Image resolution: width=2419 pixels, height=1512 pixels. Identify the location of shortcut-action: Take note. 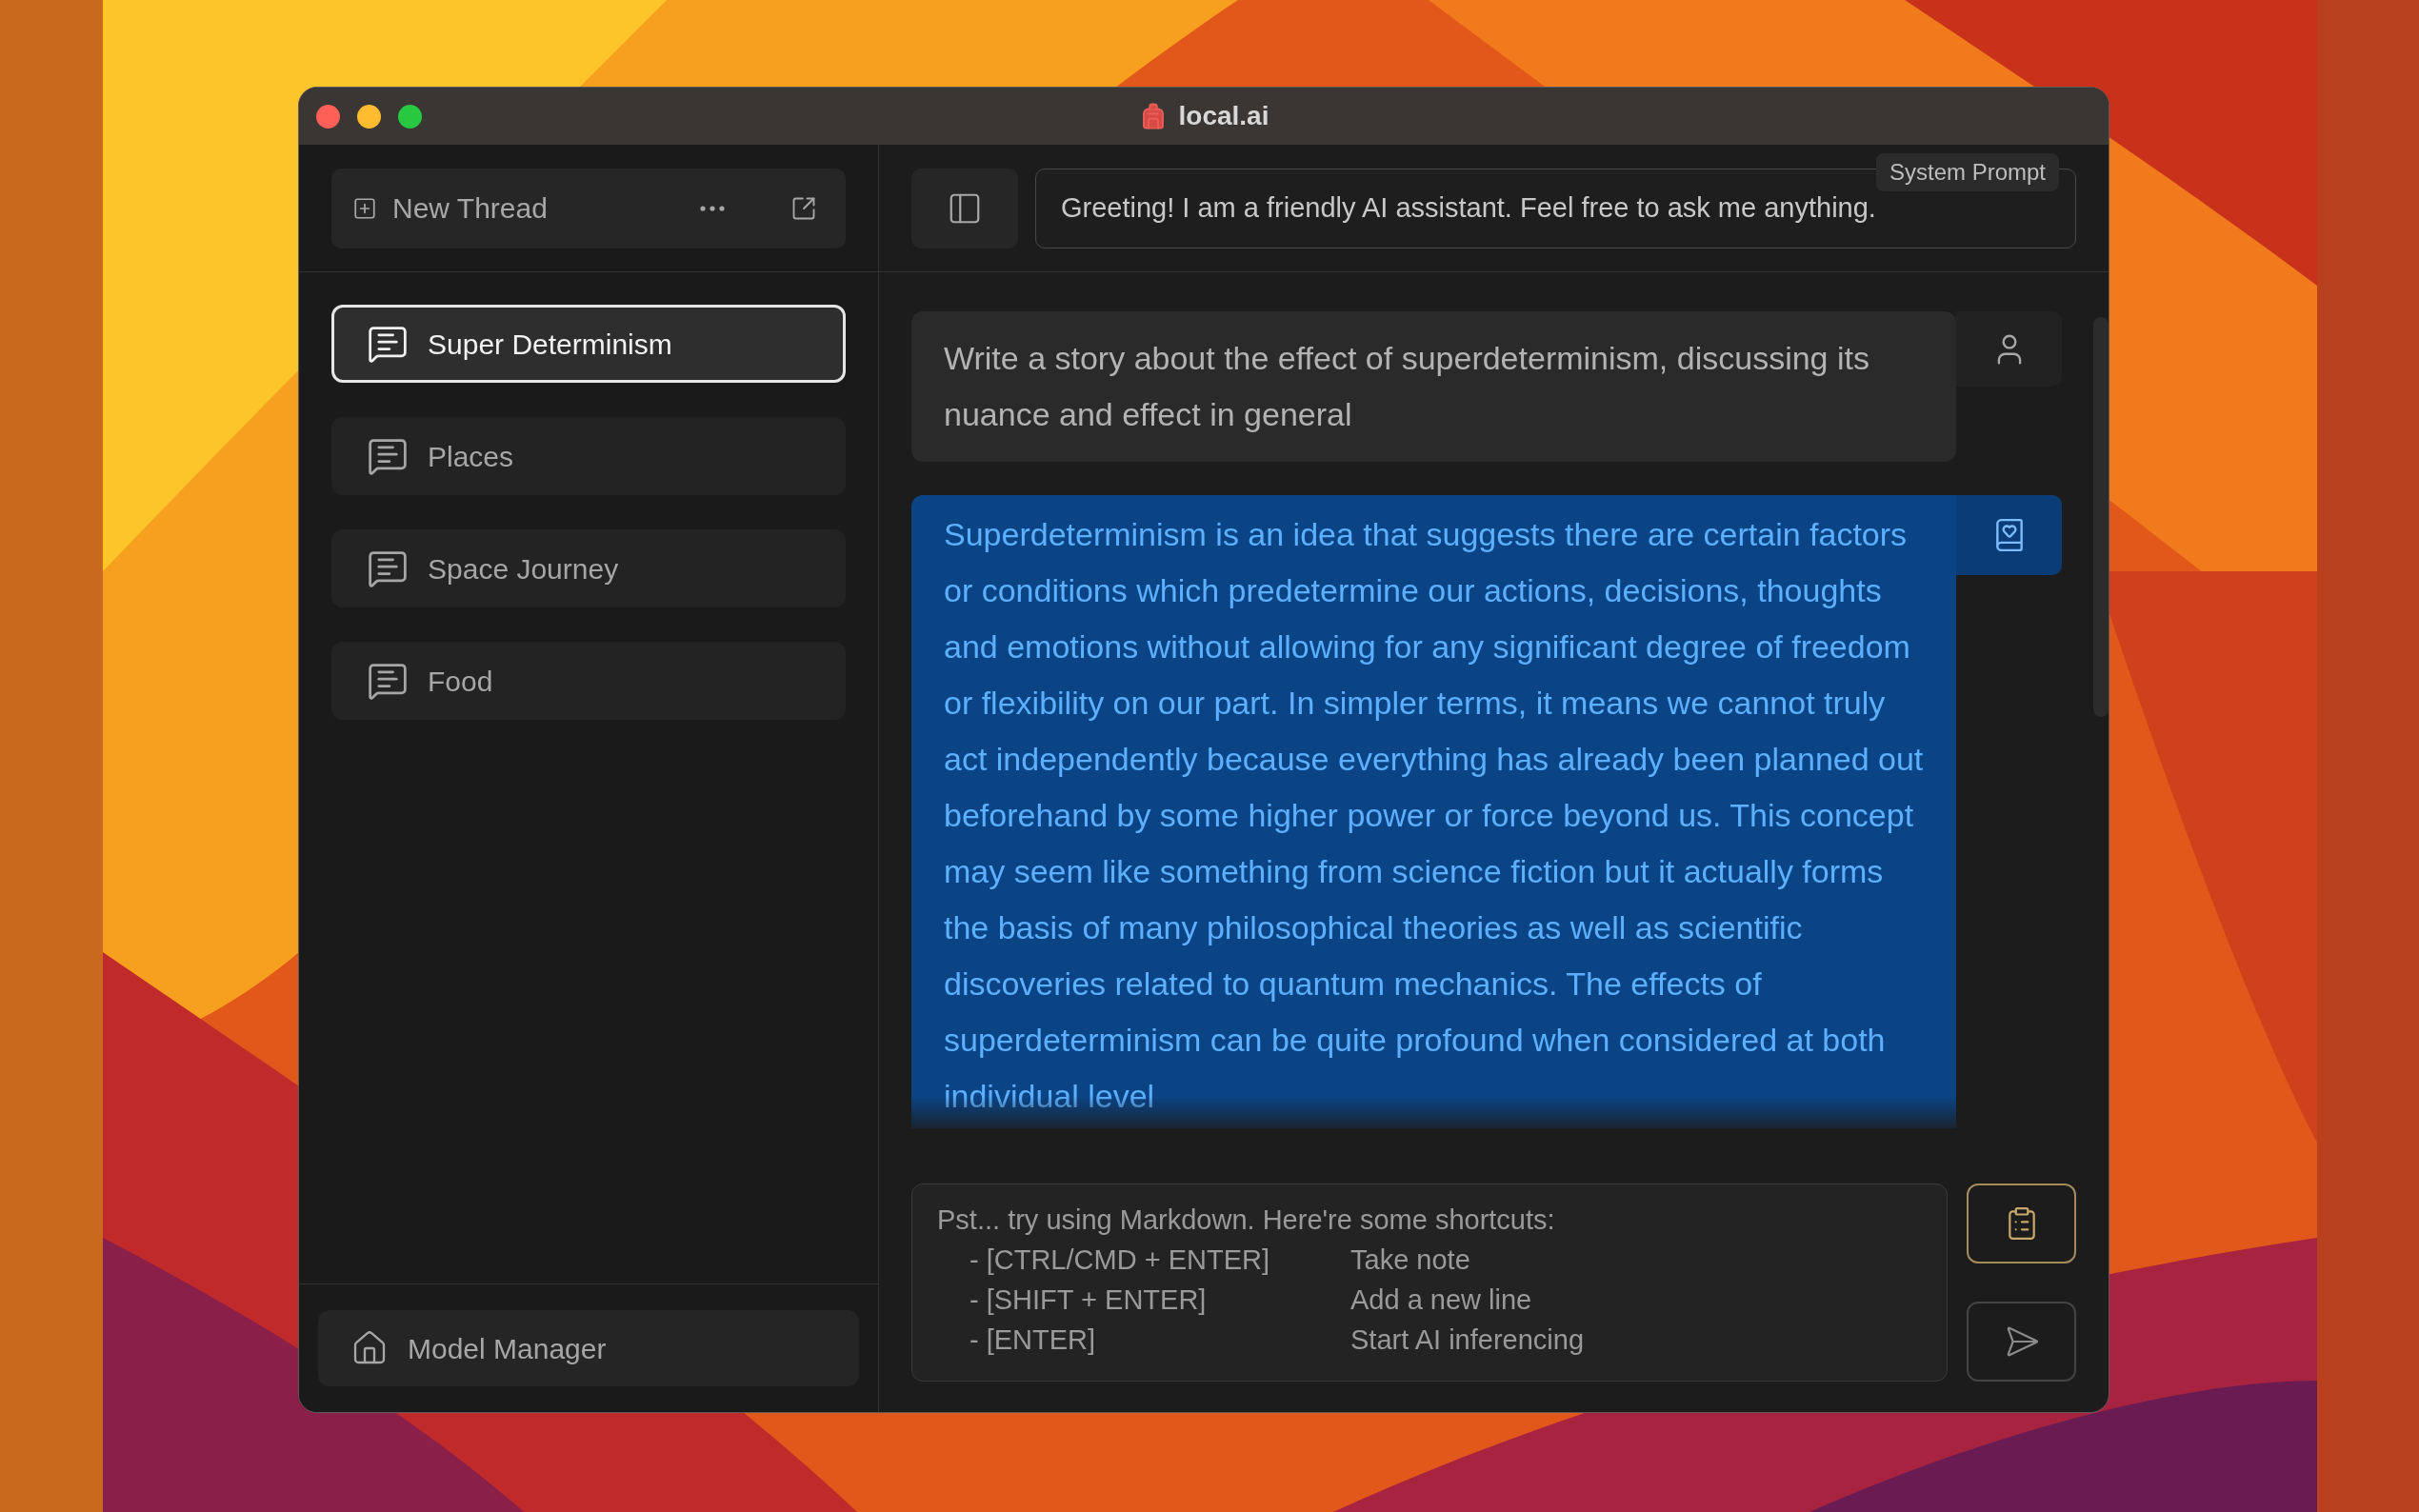
(1410, 1260).